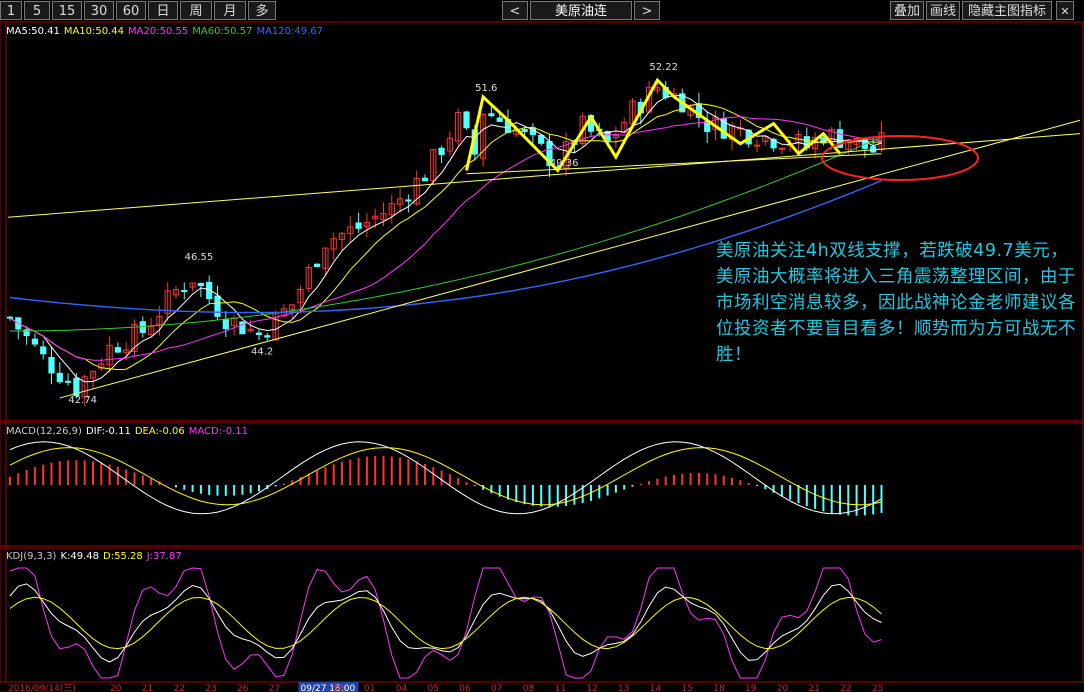 The height and width of the screenshot is (692, 1084). I want to click on upper-trendline, so click(544, 175).